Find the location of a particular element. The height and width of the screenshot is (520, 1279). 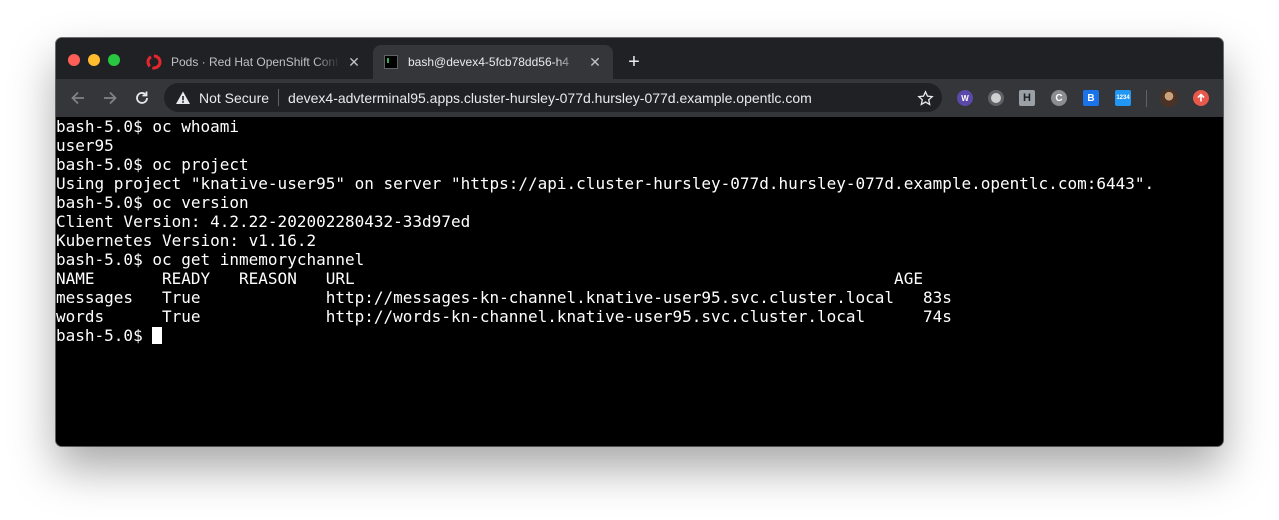

terminal-cursor is located at coordinates (157, 335).